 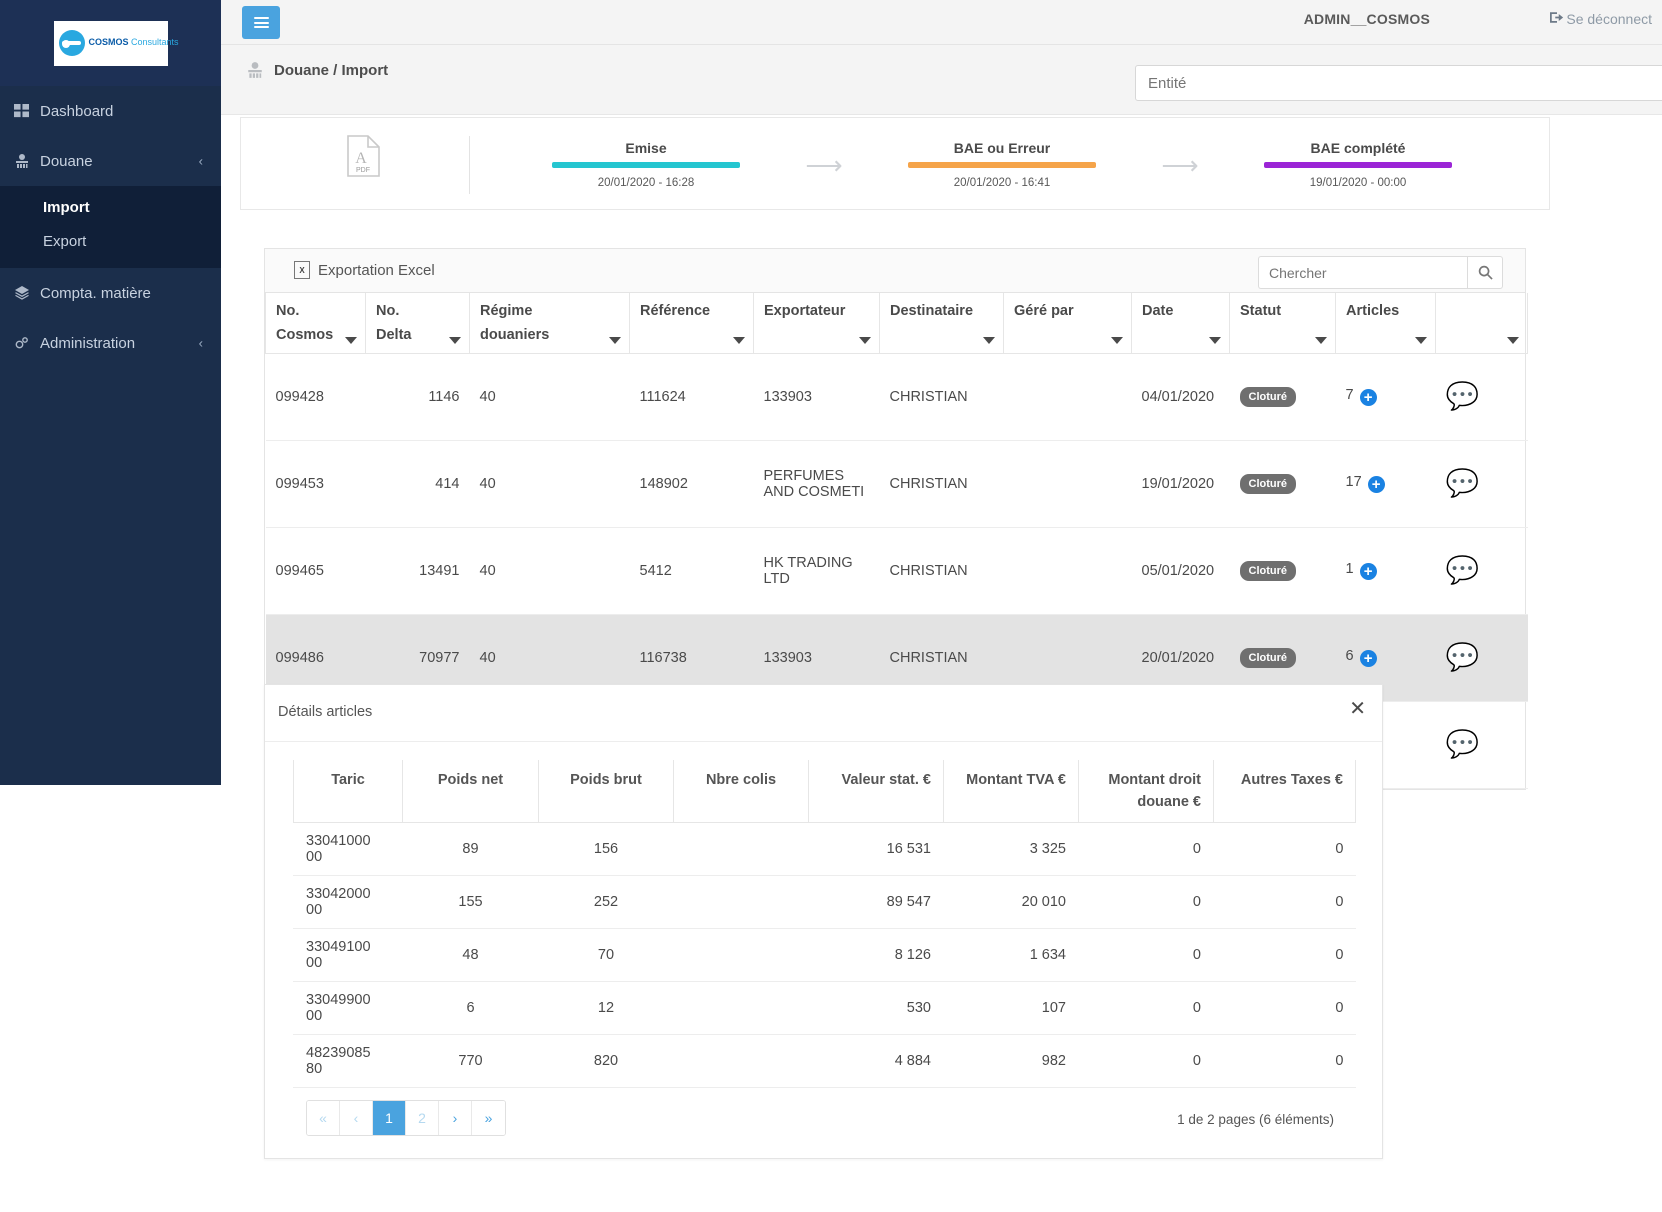 What do you see at coordinates (356, 1117) in the screenshot?
I see `pagination-prev-button: ‹` at bounding box center [356, 1117].